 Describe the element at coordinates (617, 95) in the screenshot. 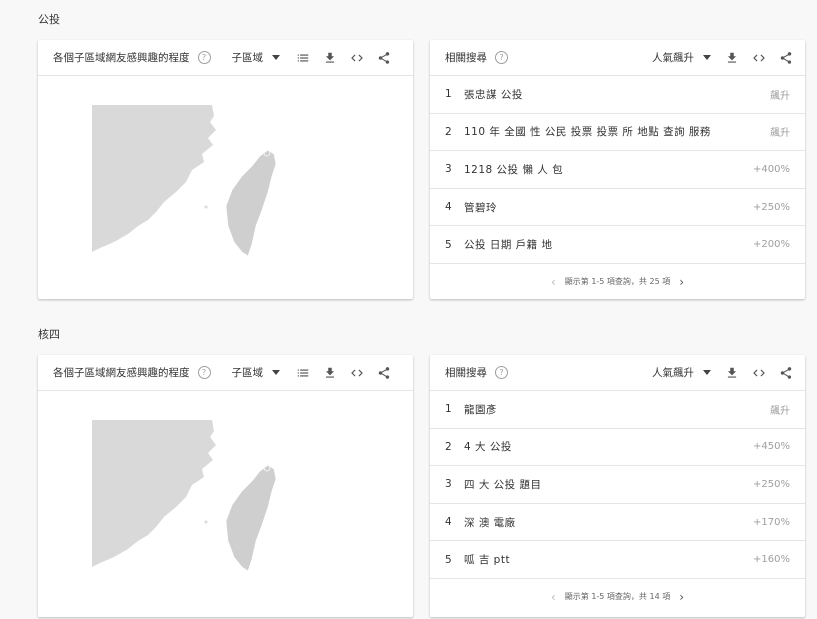

I see `query-row: 1 張忠謀 公投 飆升` at that location.